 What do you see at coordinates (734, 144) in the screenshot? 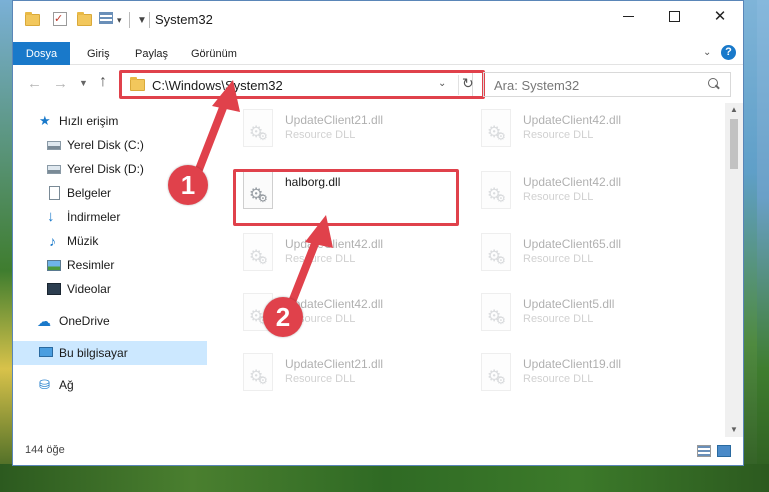
I see `scroll-thumb` at bounding box center [734, 144].